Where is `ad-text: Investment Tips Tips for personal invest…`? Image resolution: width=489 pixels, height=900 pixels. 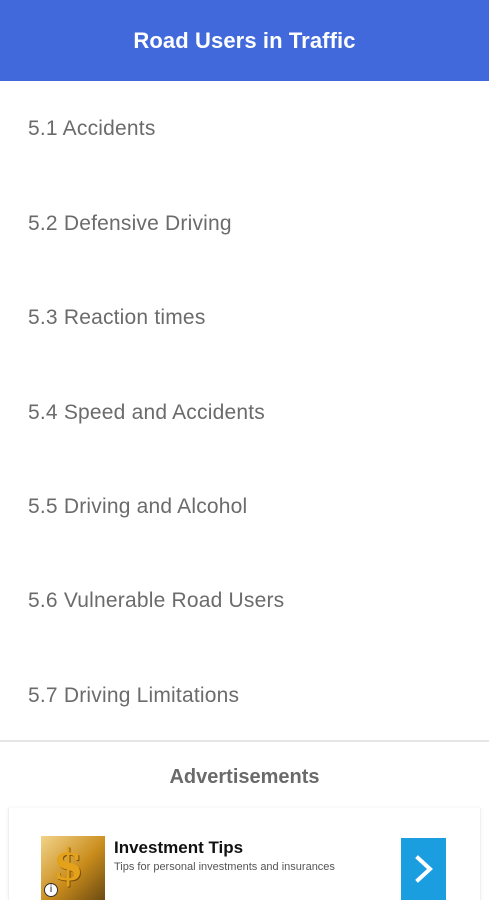
ad-text: Investment Tips Tips for personal invest… is located at coordinates (252, 855).